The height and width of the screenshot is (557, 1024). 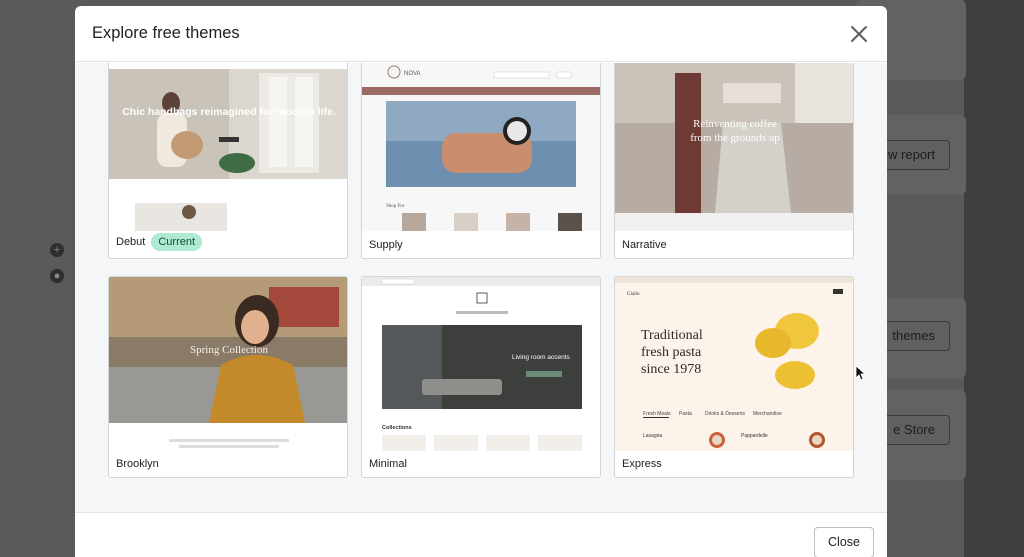 What do you see at coordinates (481, 147) in the screenshot?
I see `supply-preview-image: NOVA Shop For` at bounding box center [481, 147].